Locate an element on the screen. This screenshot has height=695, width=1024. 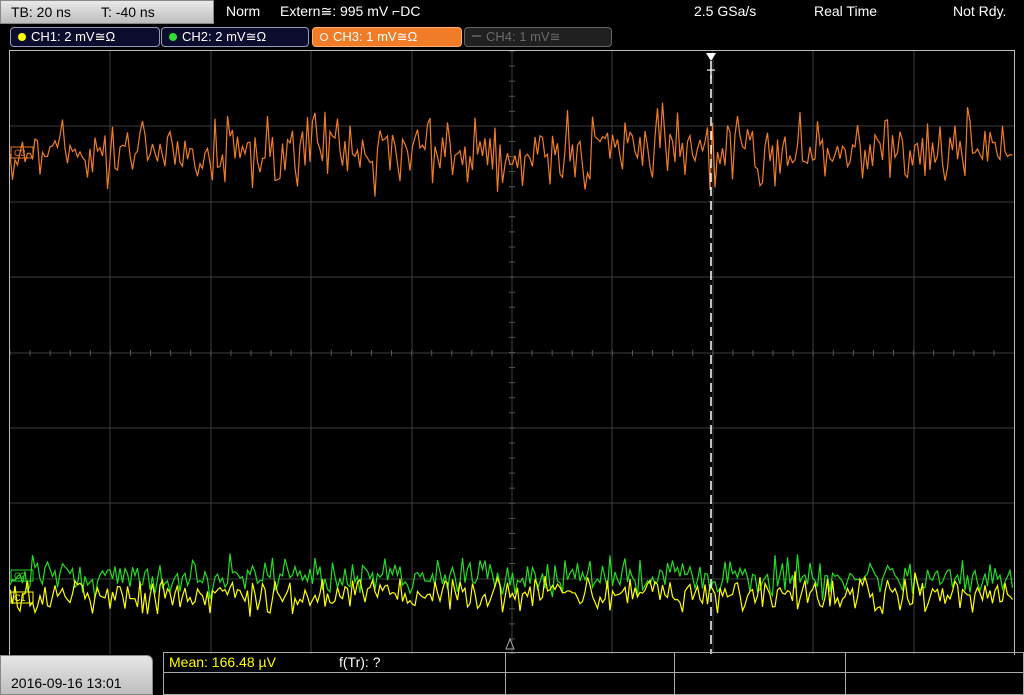
datetime-label: 2016-09-16 13:01 is located at coordinates (66, 683).